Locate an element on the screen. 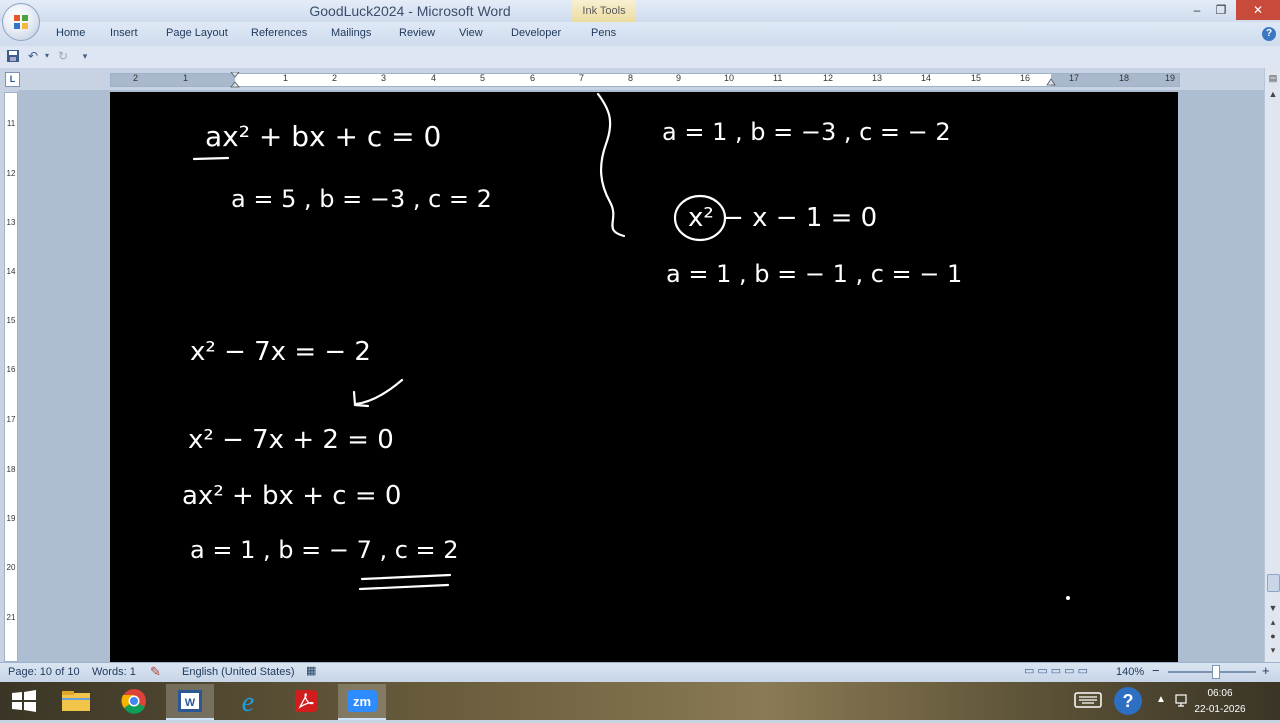  customize-toolbar-icon: ▾ is located at coordinates (85, 56).